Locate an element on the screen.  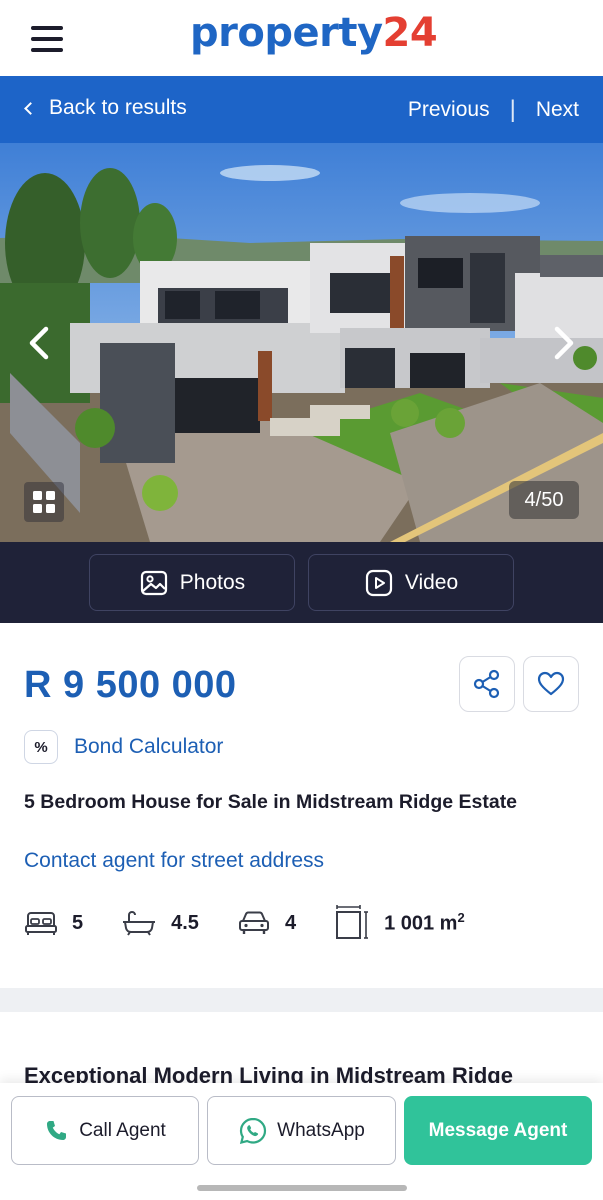
previous-link: Previous is located at coordinates (449, 110).